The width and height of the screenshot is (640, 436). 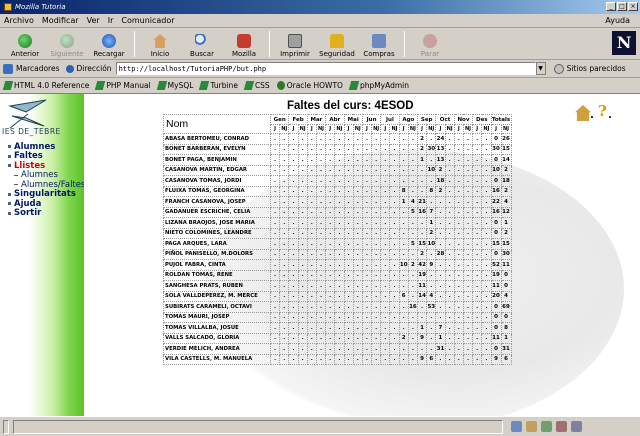 I want to click on navigator-icon, so click(x=516, y=426).